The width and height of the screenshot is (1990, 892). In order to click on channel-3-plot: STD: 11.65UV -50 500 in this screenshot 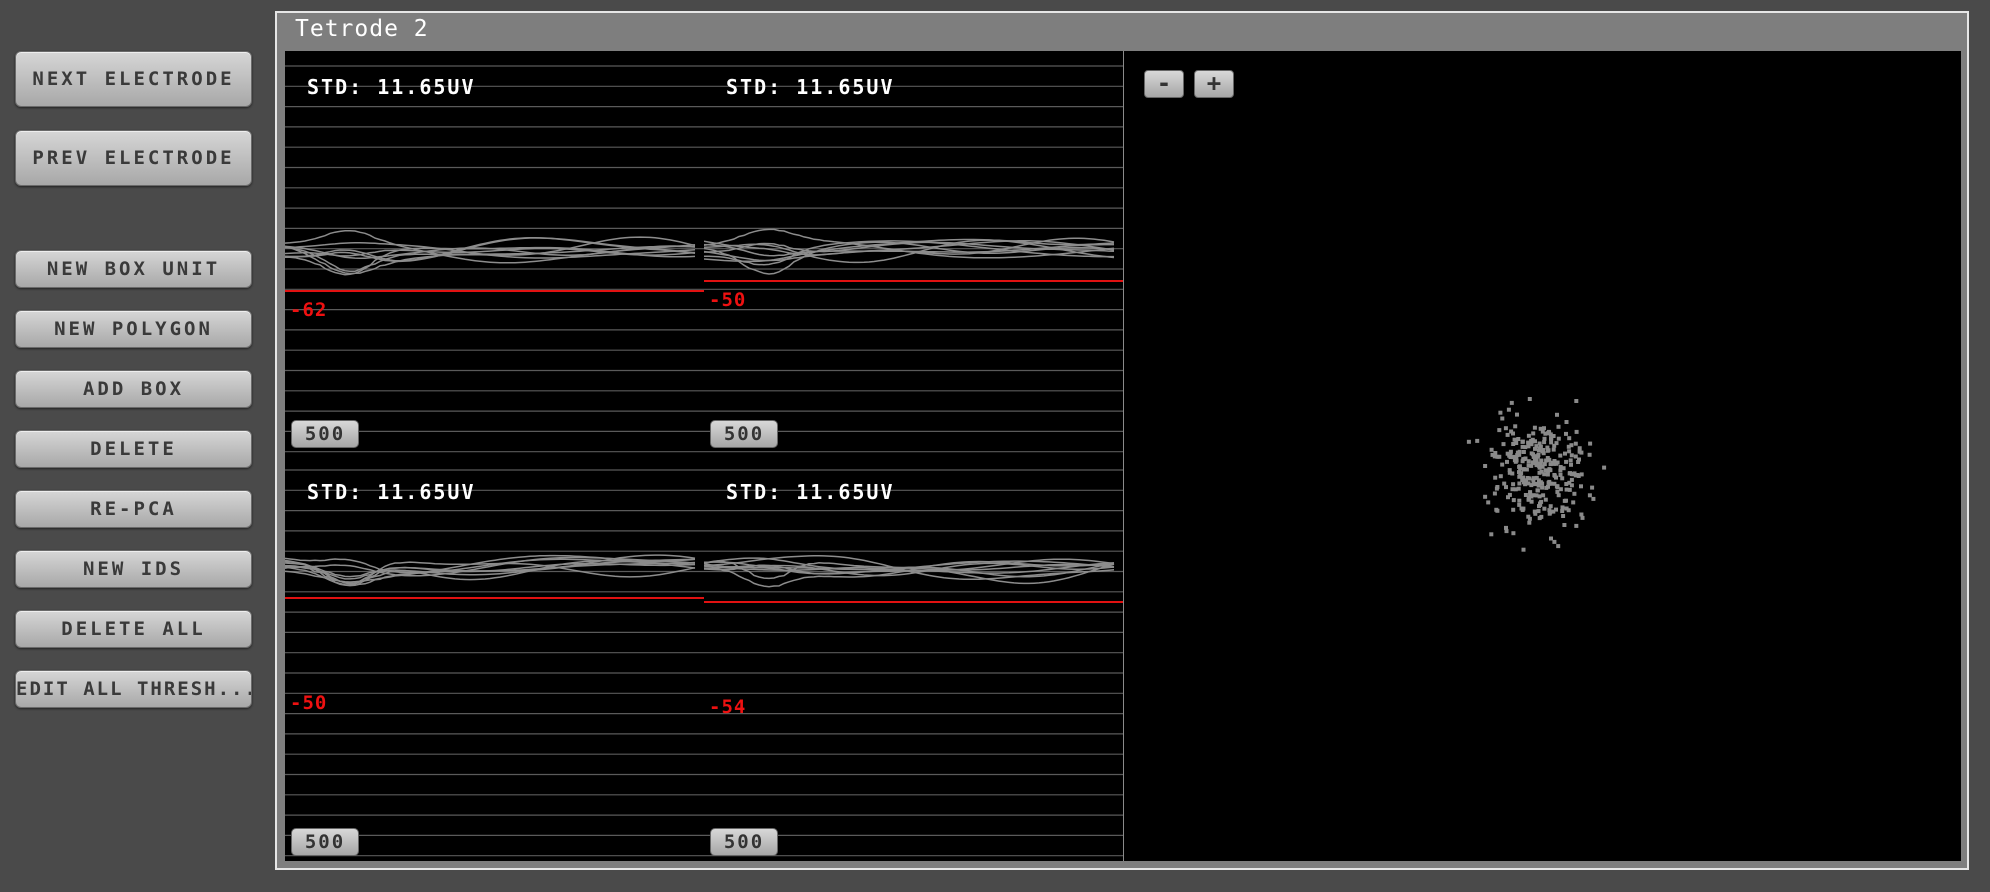, I will do `click(494, 658)`.